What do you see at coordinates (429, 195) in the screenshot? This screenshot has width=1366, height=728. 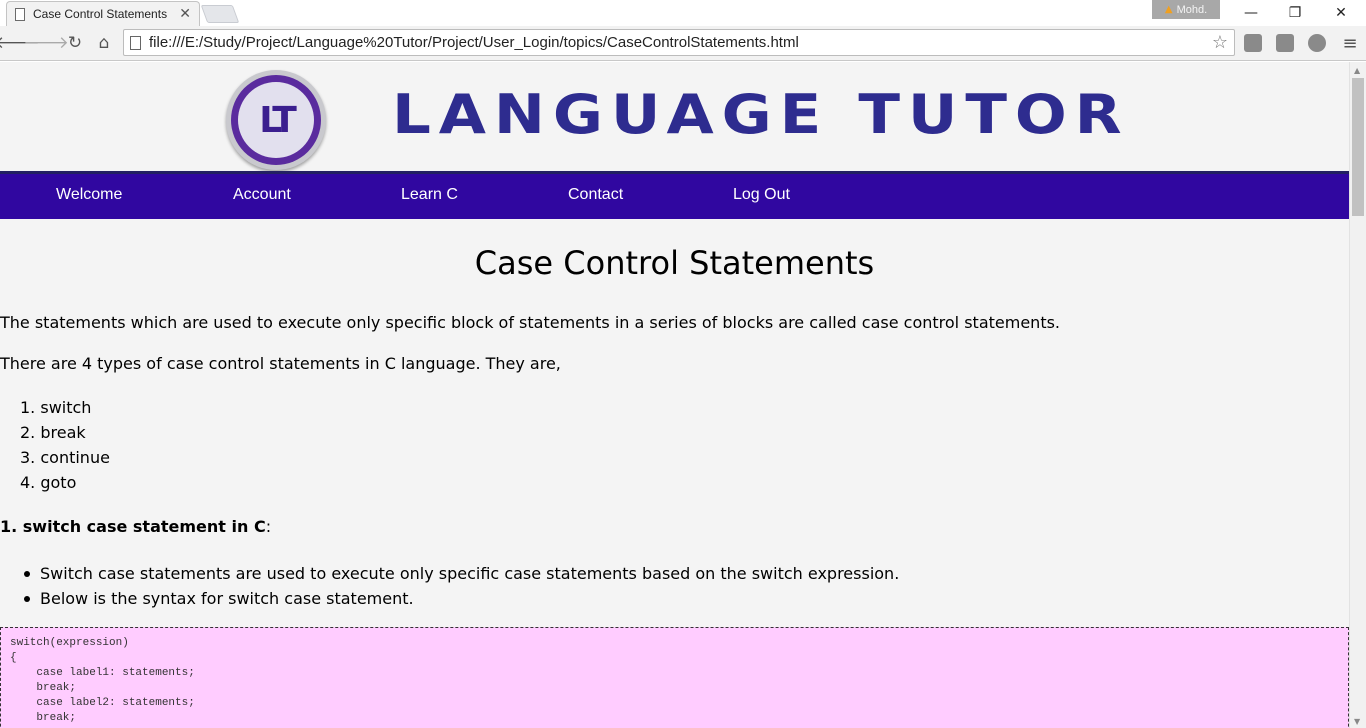 I see `nav-learn-c: Learn C` at bounding box center [429, 195].